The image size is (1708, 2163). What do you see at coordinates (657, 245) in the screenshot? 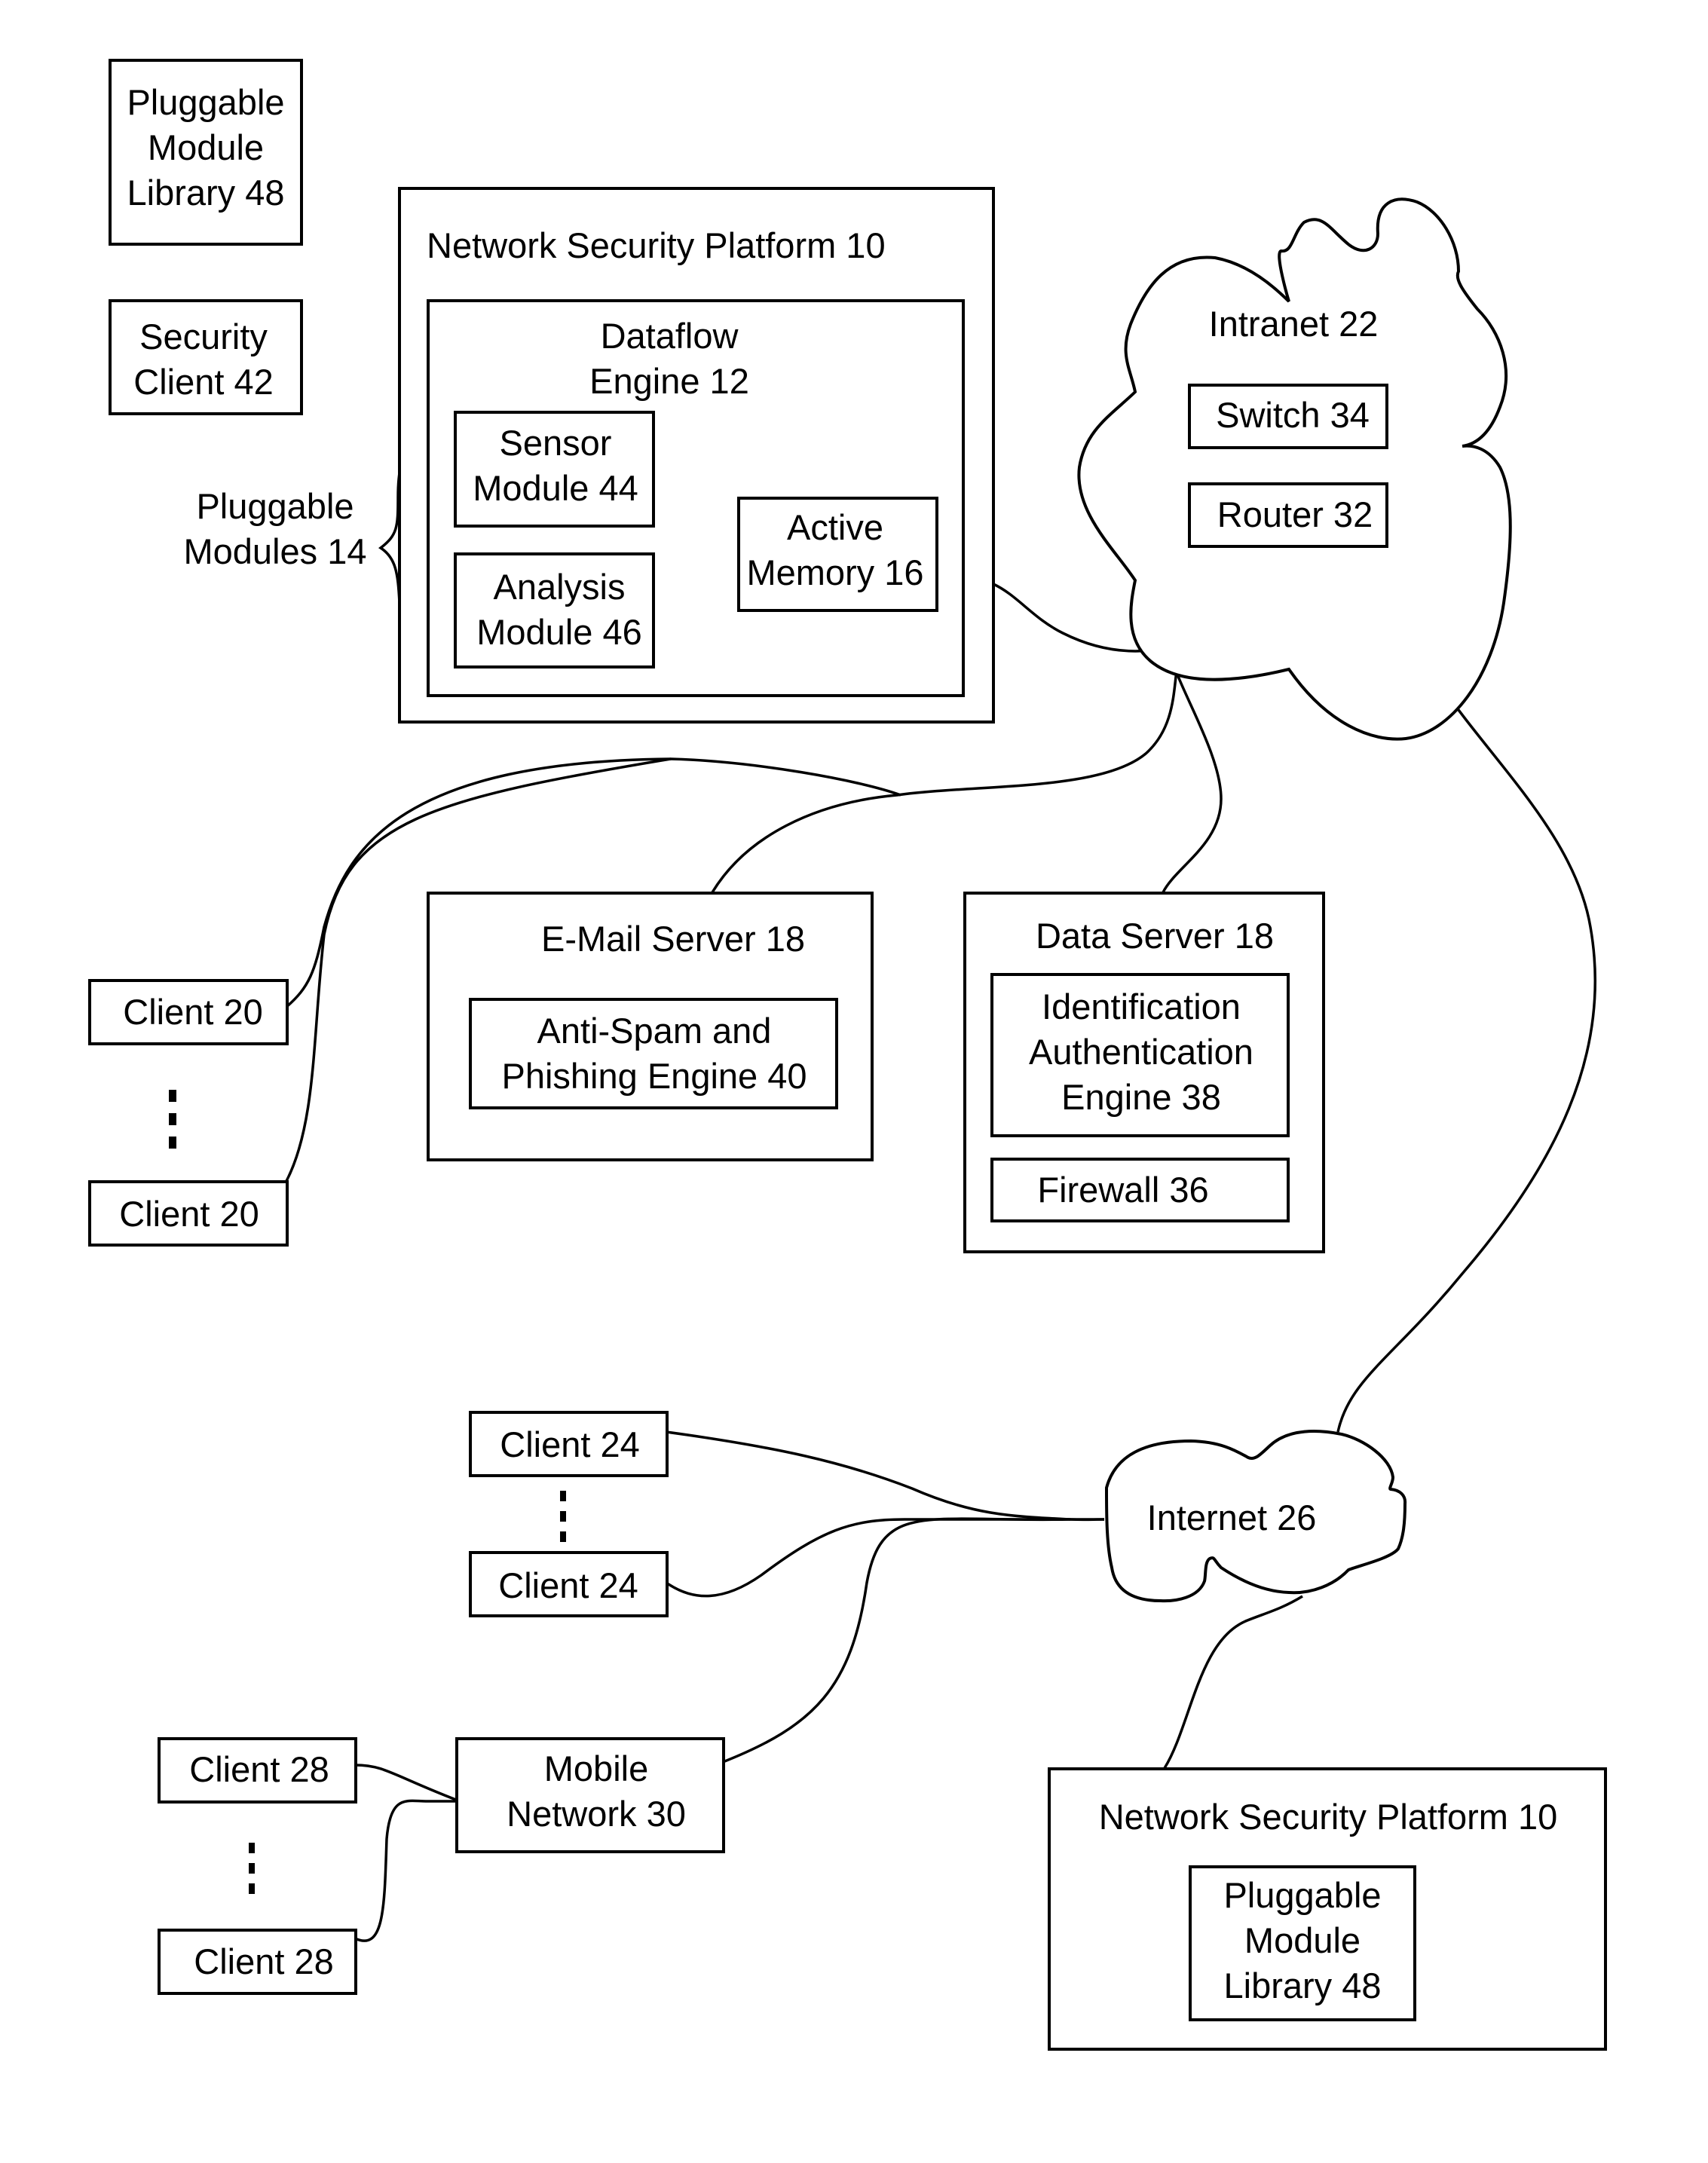
I see `nsp-title: Network Security Platform 10` at bounding box center [657, 245].